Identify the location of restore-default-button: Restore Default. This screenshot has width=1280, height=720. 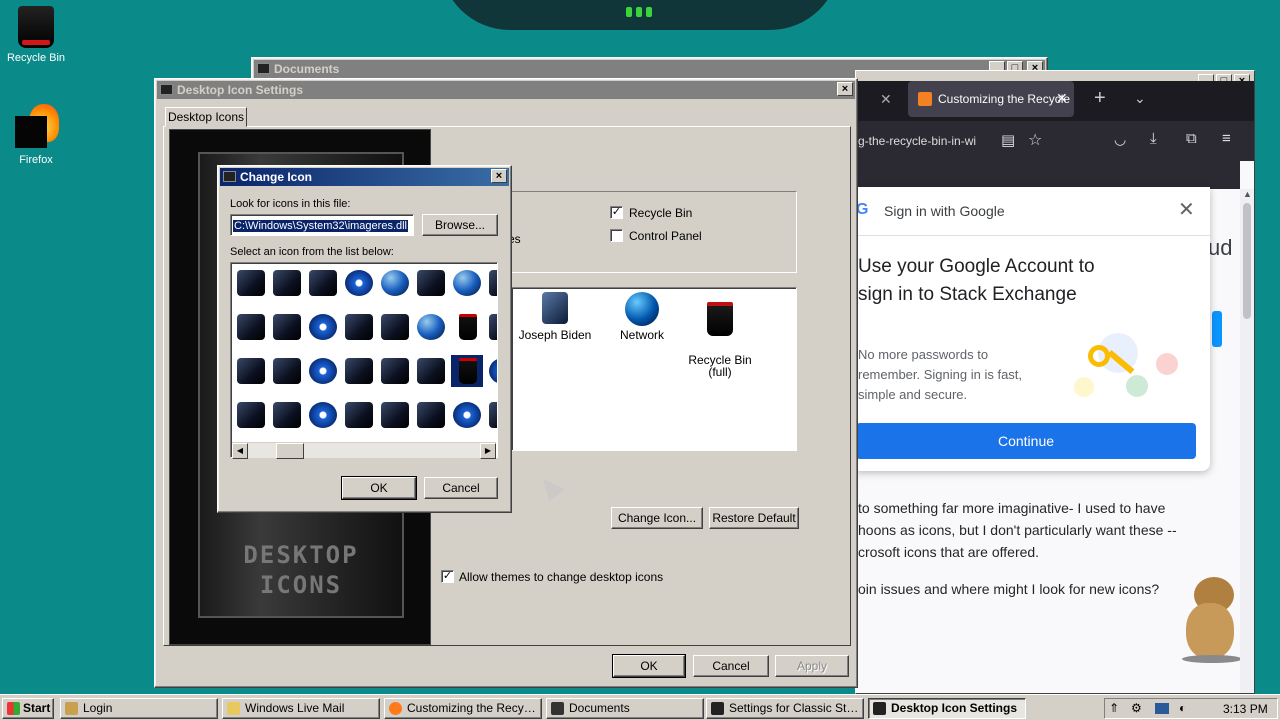
(754, 518).